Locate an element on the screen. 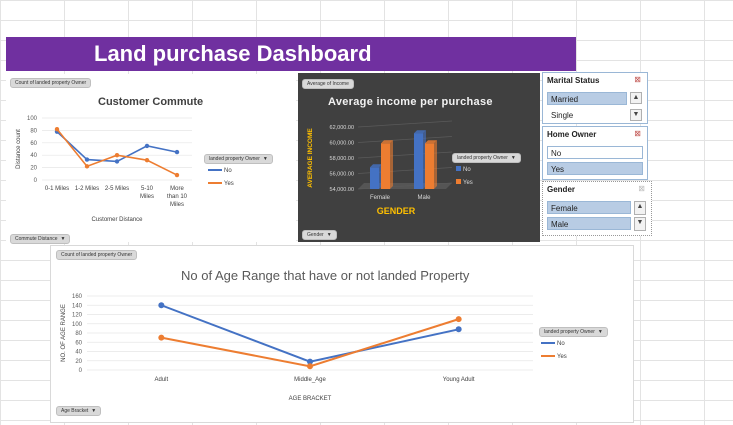 This screenshot has width=733, height=425. age-axis-field-button: Age Bracket ▼ is located at coordinates (79, 411).